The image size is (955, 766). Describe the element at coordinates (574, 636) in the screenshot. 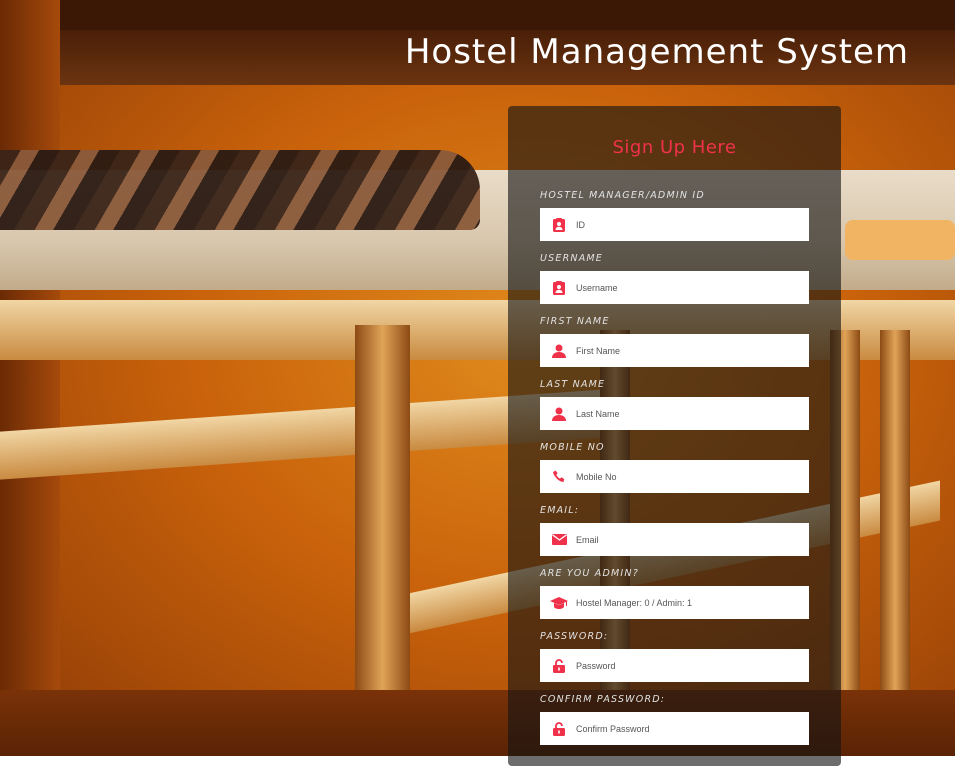

I see `password-label: PASSWORD:` at that location.